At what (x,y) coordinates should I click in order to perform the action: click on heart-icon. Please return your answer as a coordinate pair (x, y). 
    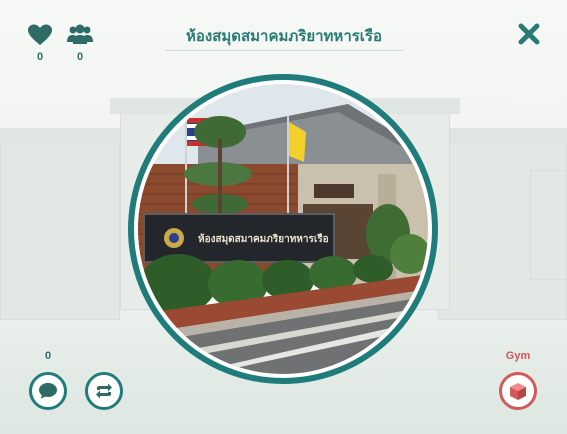
    Looking at the image, I should click on (40, 36).